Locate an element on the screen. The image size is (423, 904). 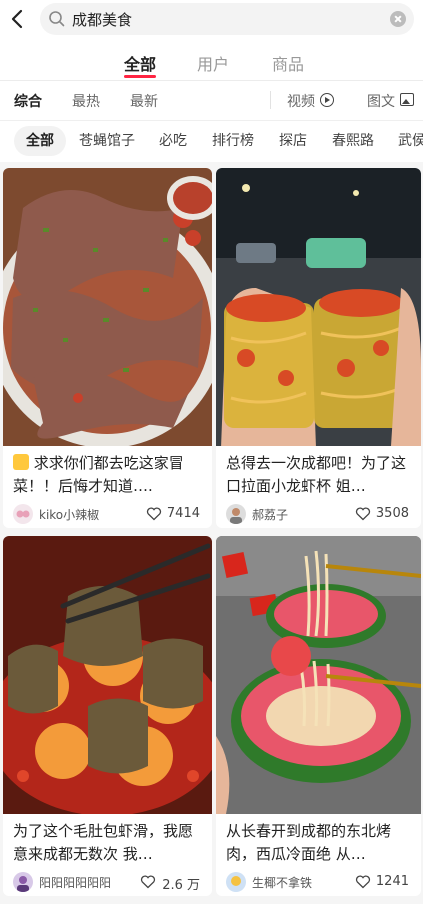
chip-explore-shops: 探店 is located at coordinates (293, 141).